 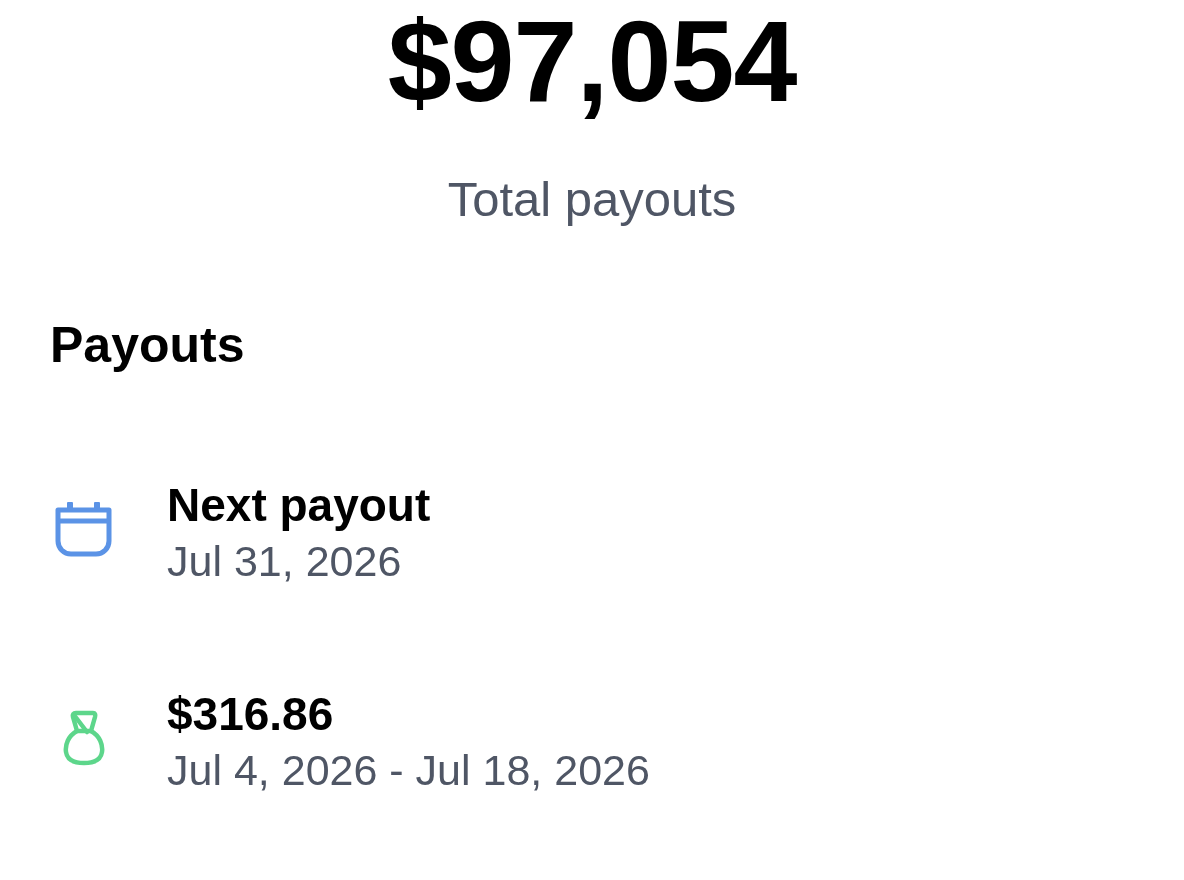 What do you see at coordinates (408, 770) in the screenshot?
I see `payout-date: Jul 4, 2026 - Jul 18, 2026` at bounding box center [408, 770].